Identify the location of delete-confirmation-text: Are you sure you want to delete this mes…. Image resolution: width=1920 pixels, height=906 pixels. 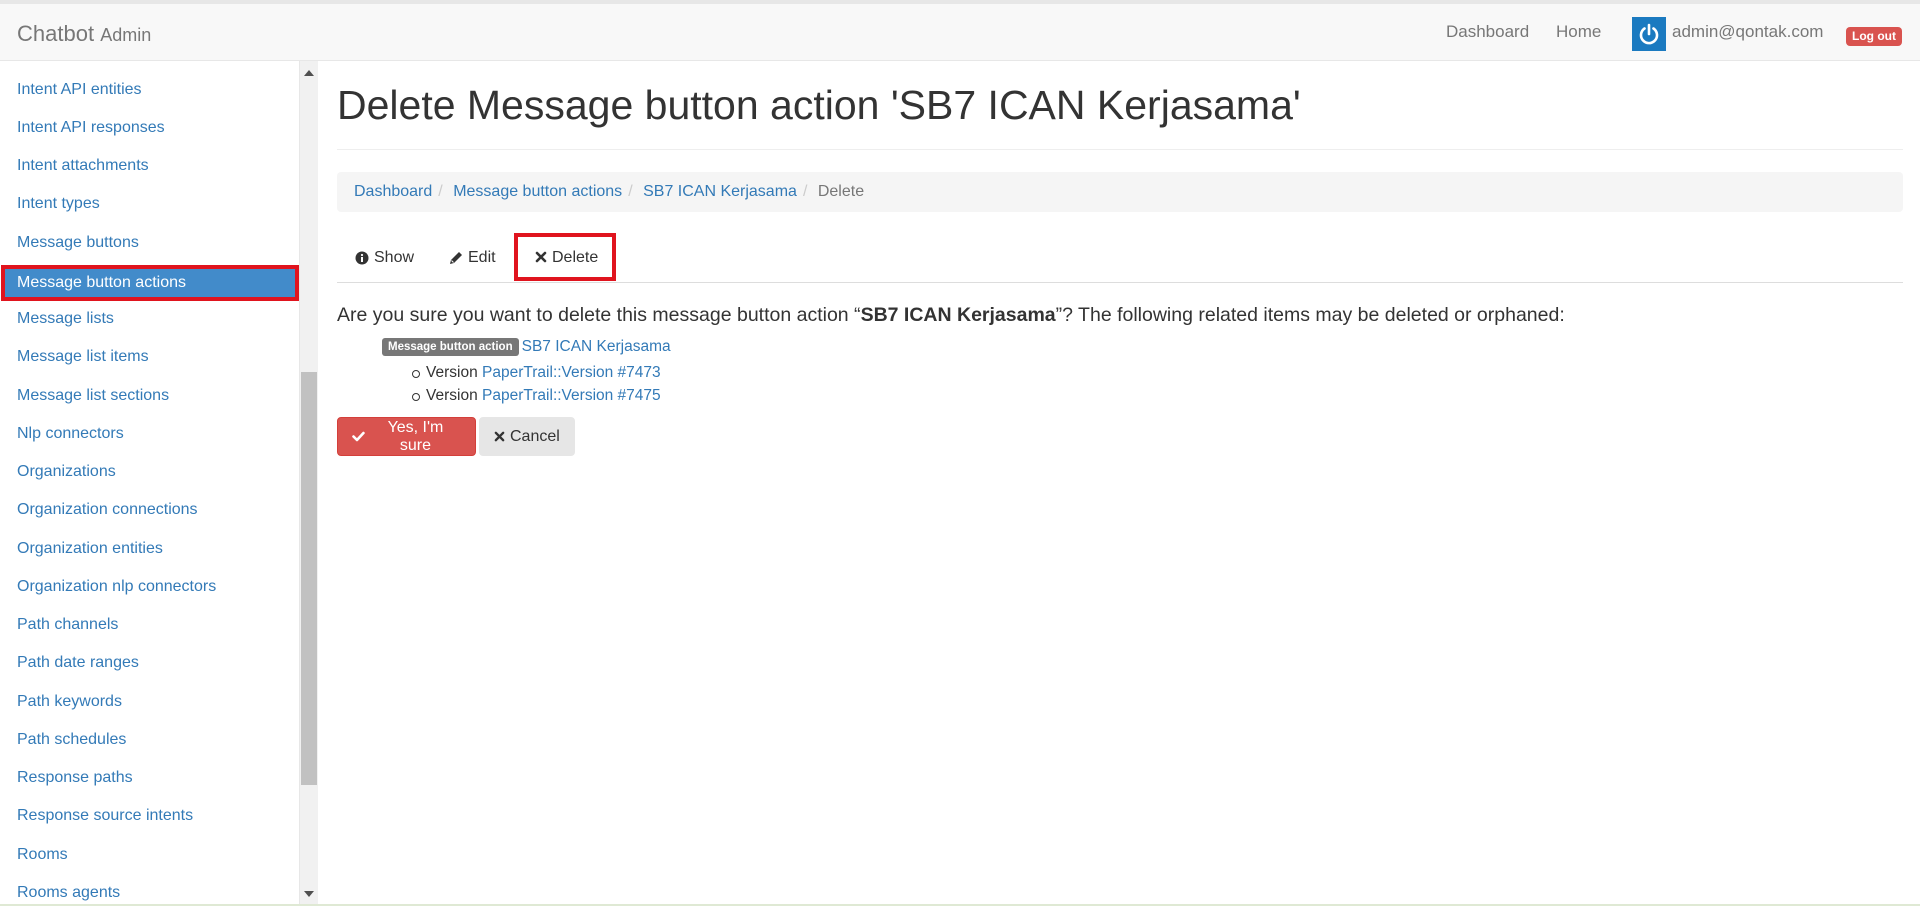
(951, 315).